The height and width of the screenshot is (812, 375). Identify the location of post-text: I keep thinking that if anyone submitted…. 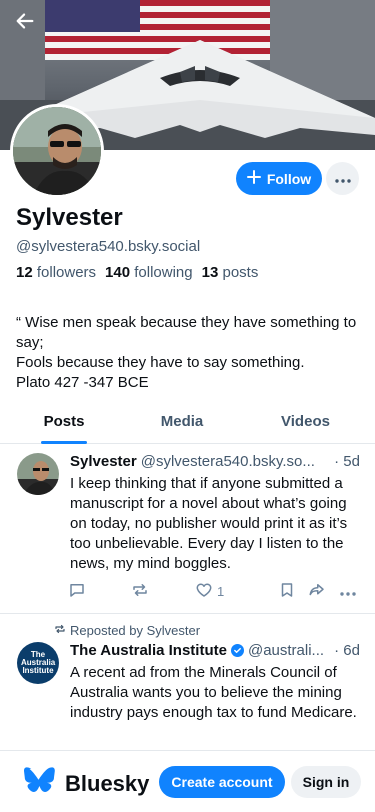
(209, 523).